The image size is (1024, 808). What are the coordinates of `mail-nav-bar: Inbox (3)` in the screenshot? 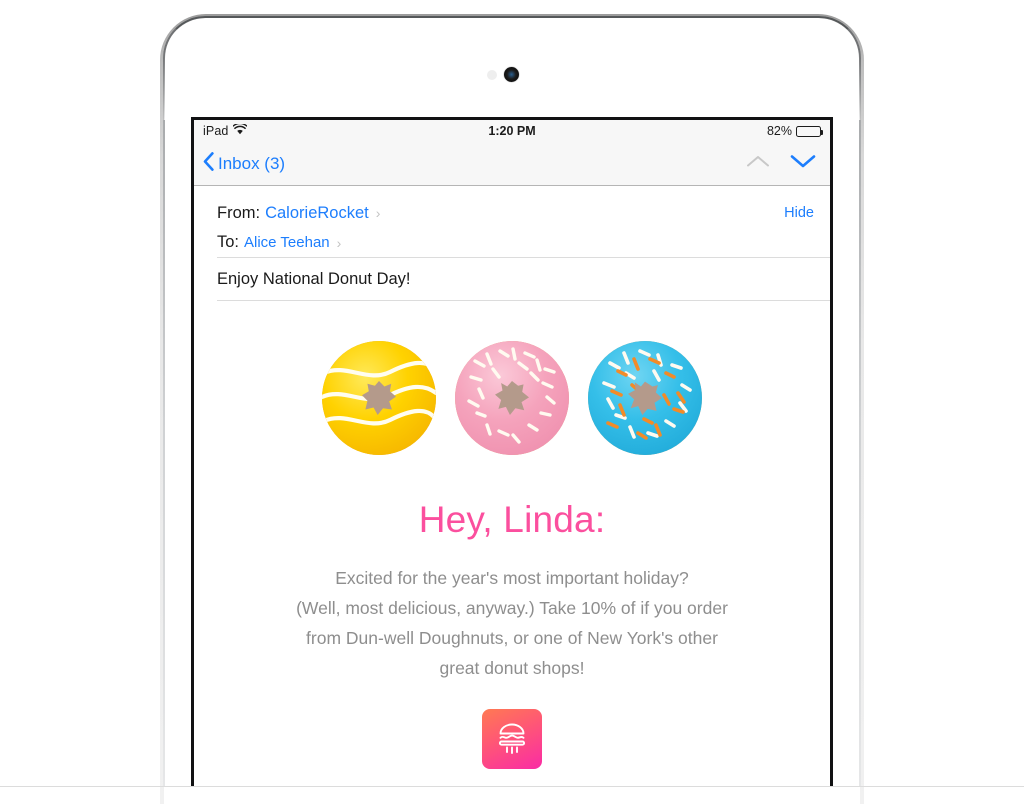 It's located at (512, 164).